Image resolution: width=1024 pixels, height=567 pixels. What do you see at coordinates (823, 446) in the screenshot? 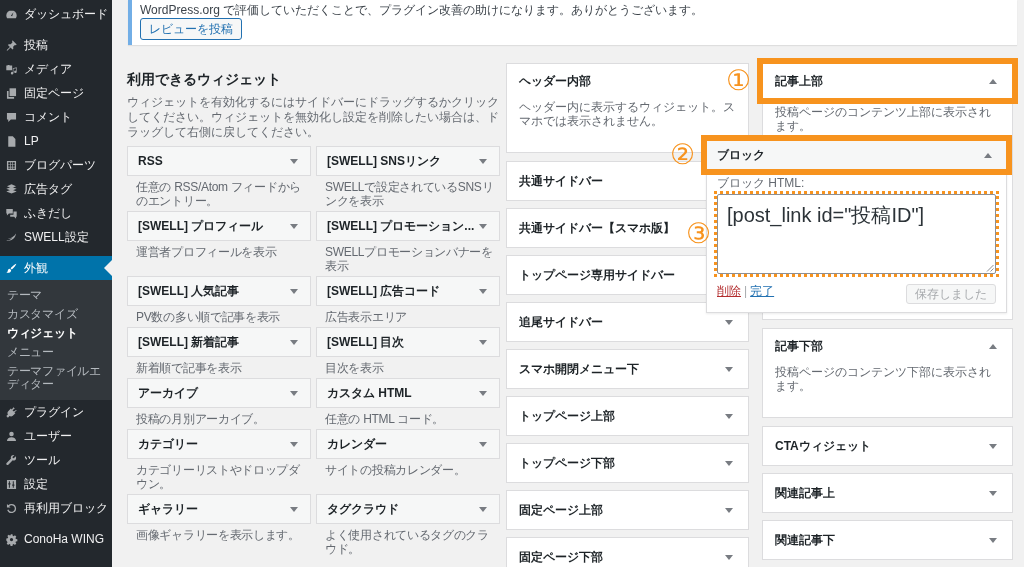
I see `widget-area-title: CTAウィジェット` at bounding box center [823, 446].